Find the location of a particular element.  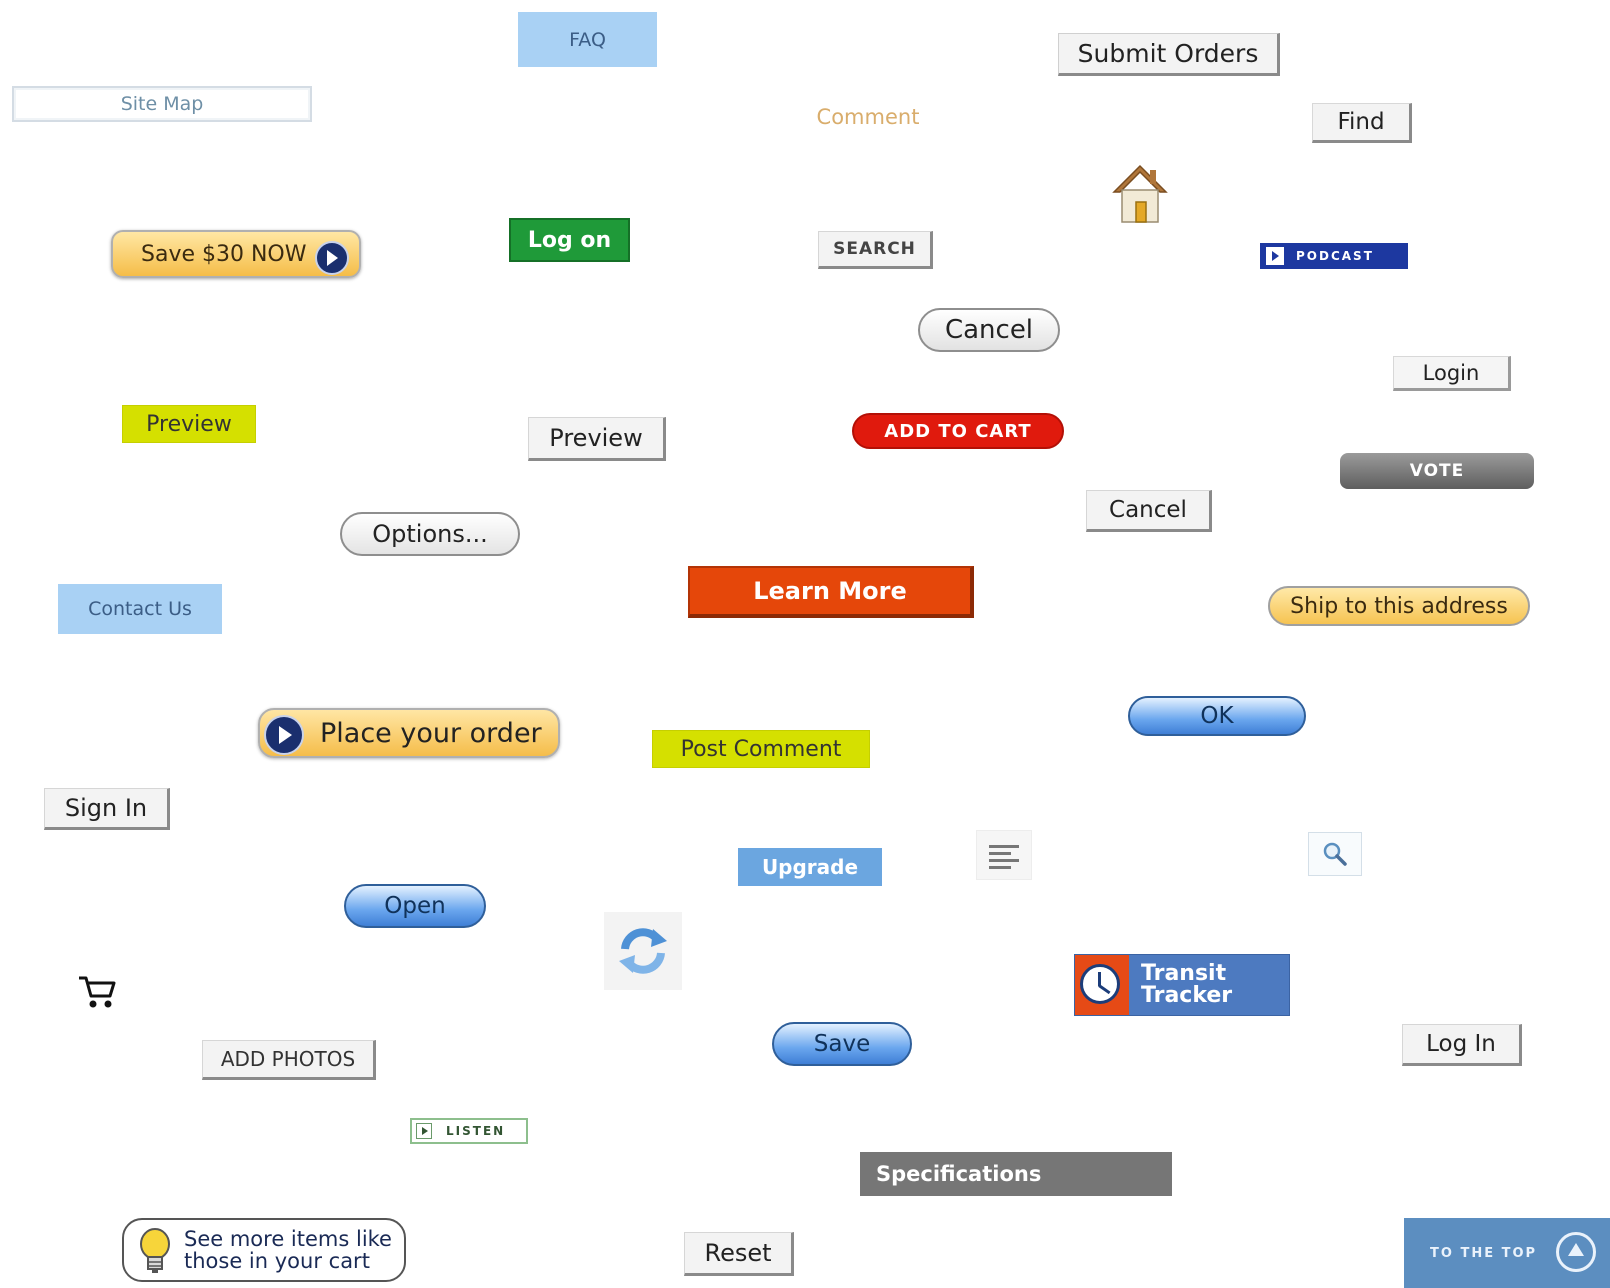

specifications-button: Specifications is located at coordinates (1016, 1174).